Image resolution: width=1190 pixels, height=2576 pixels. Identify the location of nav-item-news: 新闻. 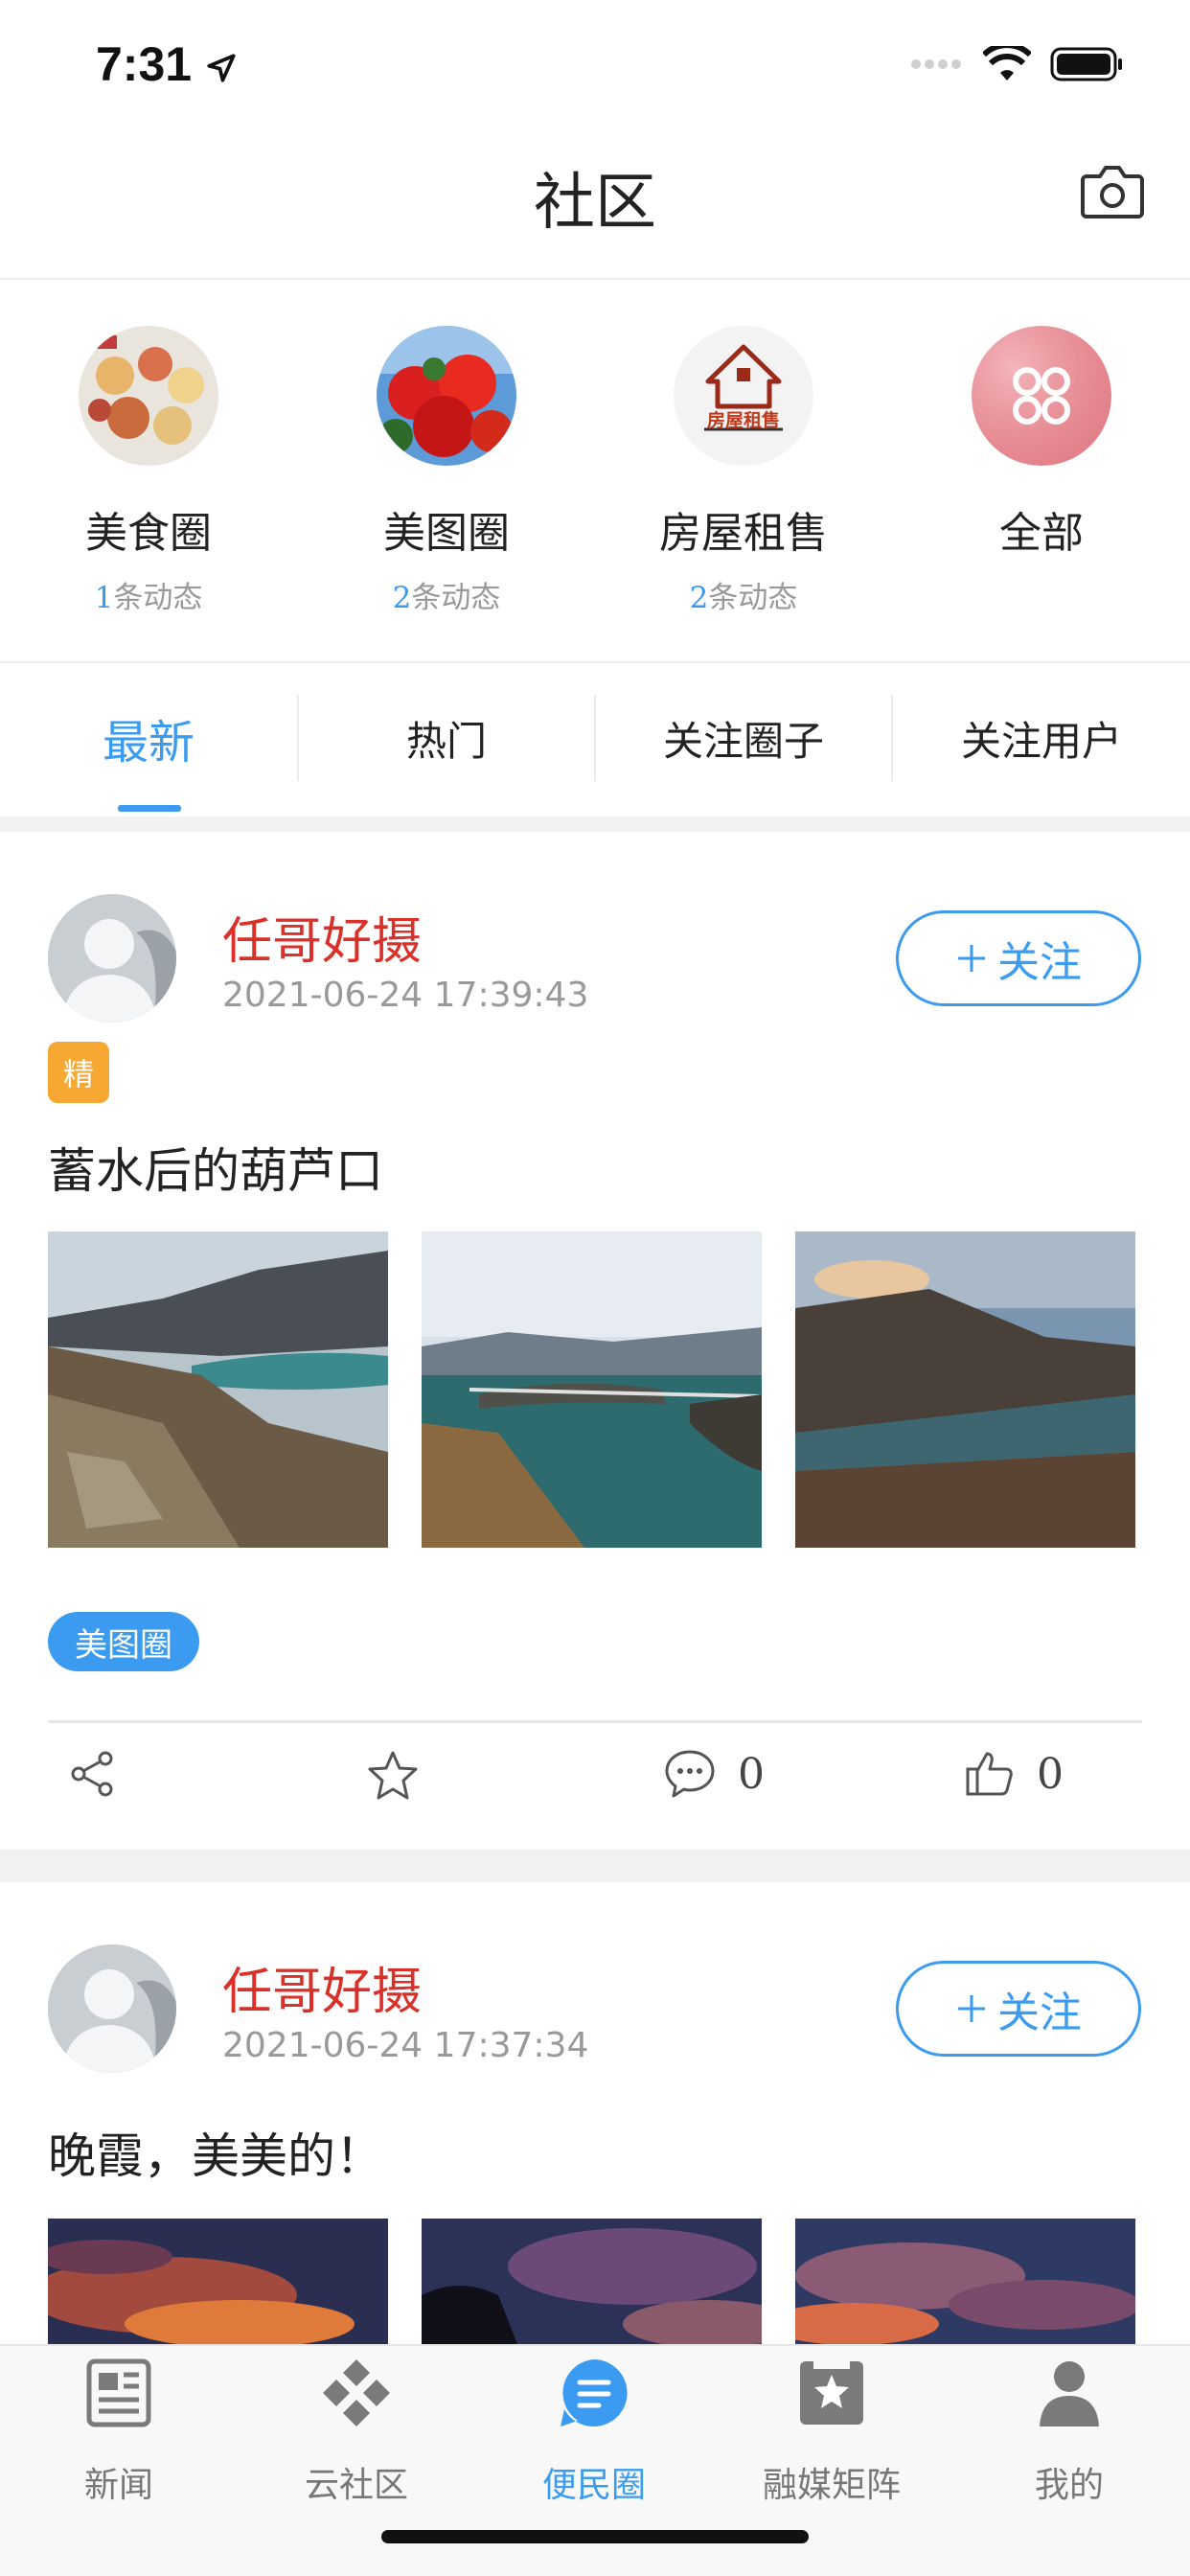
(119, 2432).